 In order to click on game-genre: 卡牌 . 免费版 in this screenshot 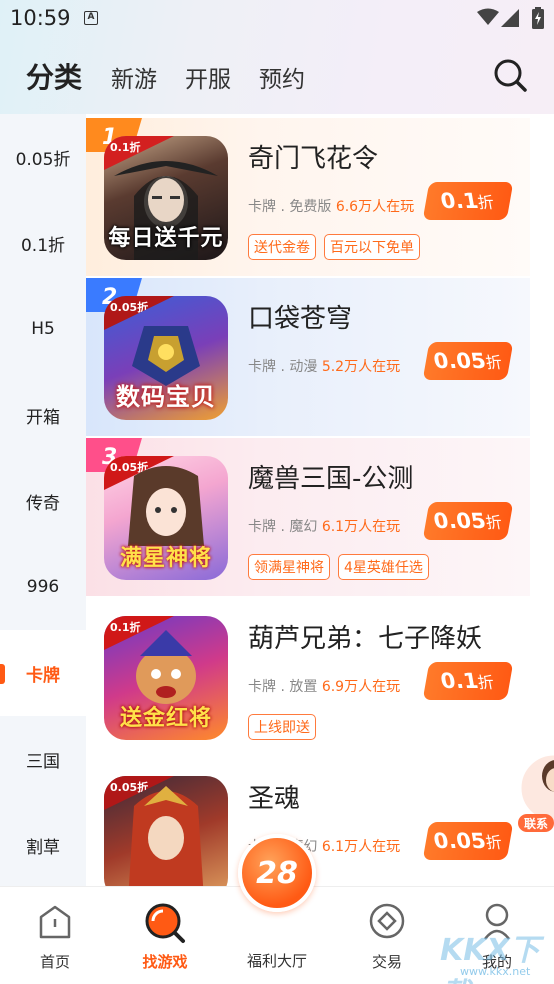, I will do `click(290, 207)`.